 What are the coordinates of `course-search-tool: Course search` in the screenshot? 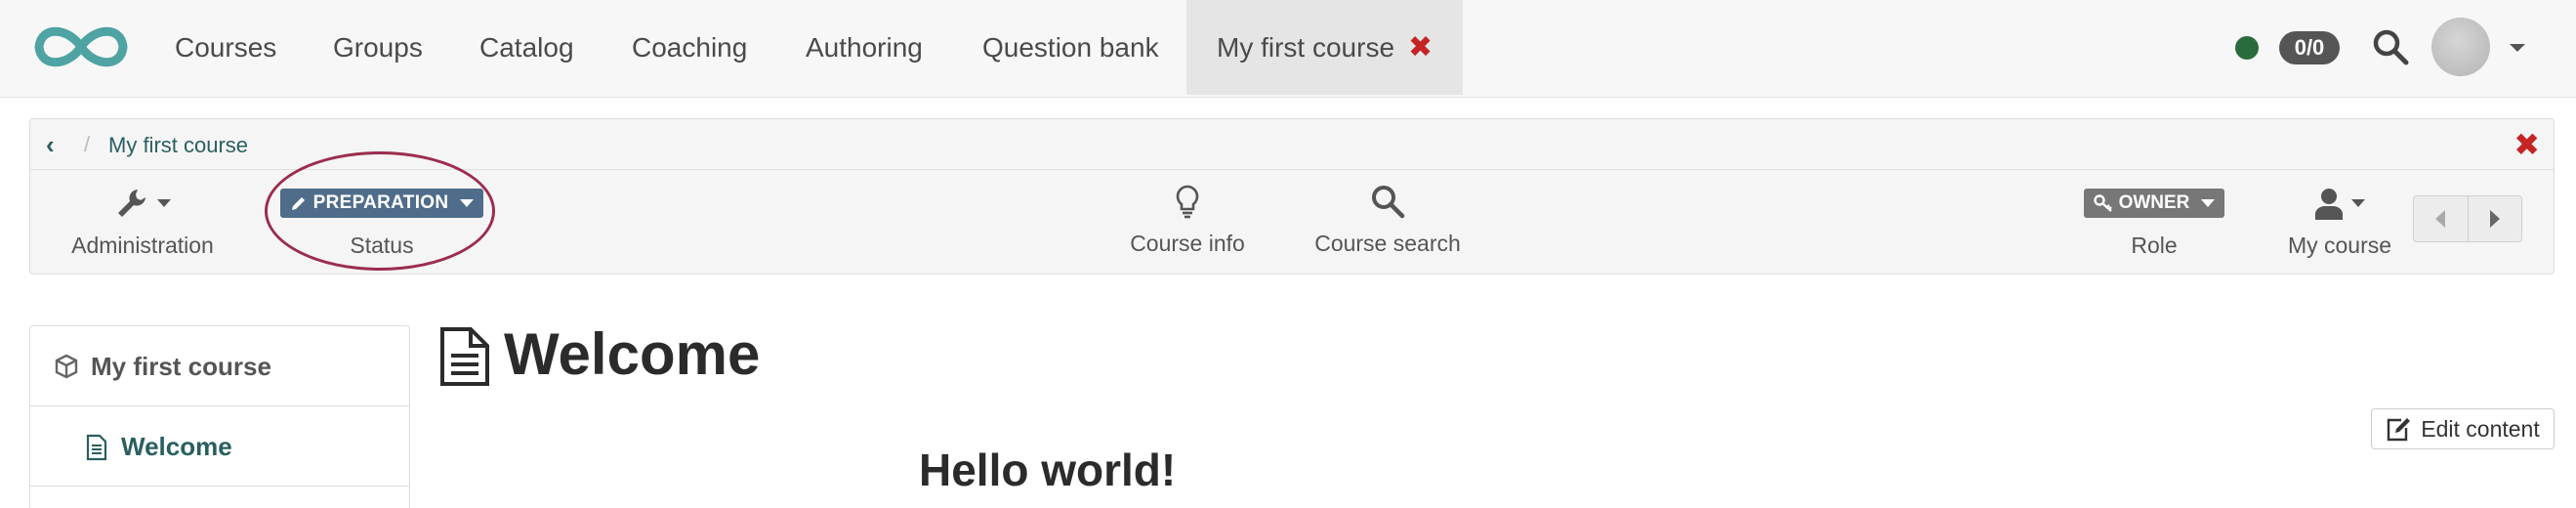 It's located at (1387, 218).